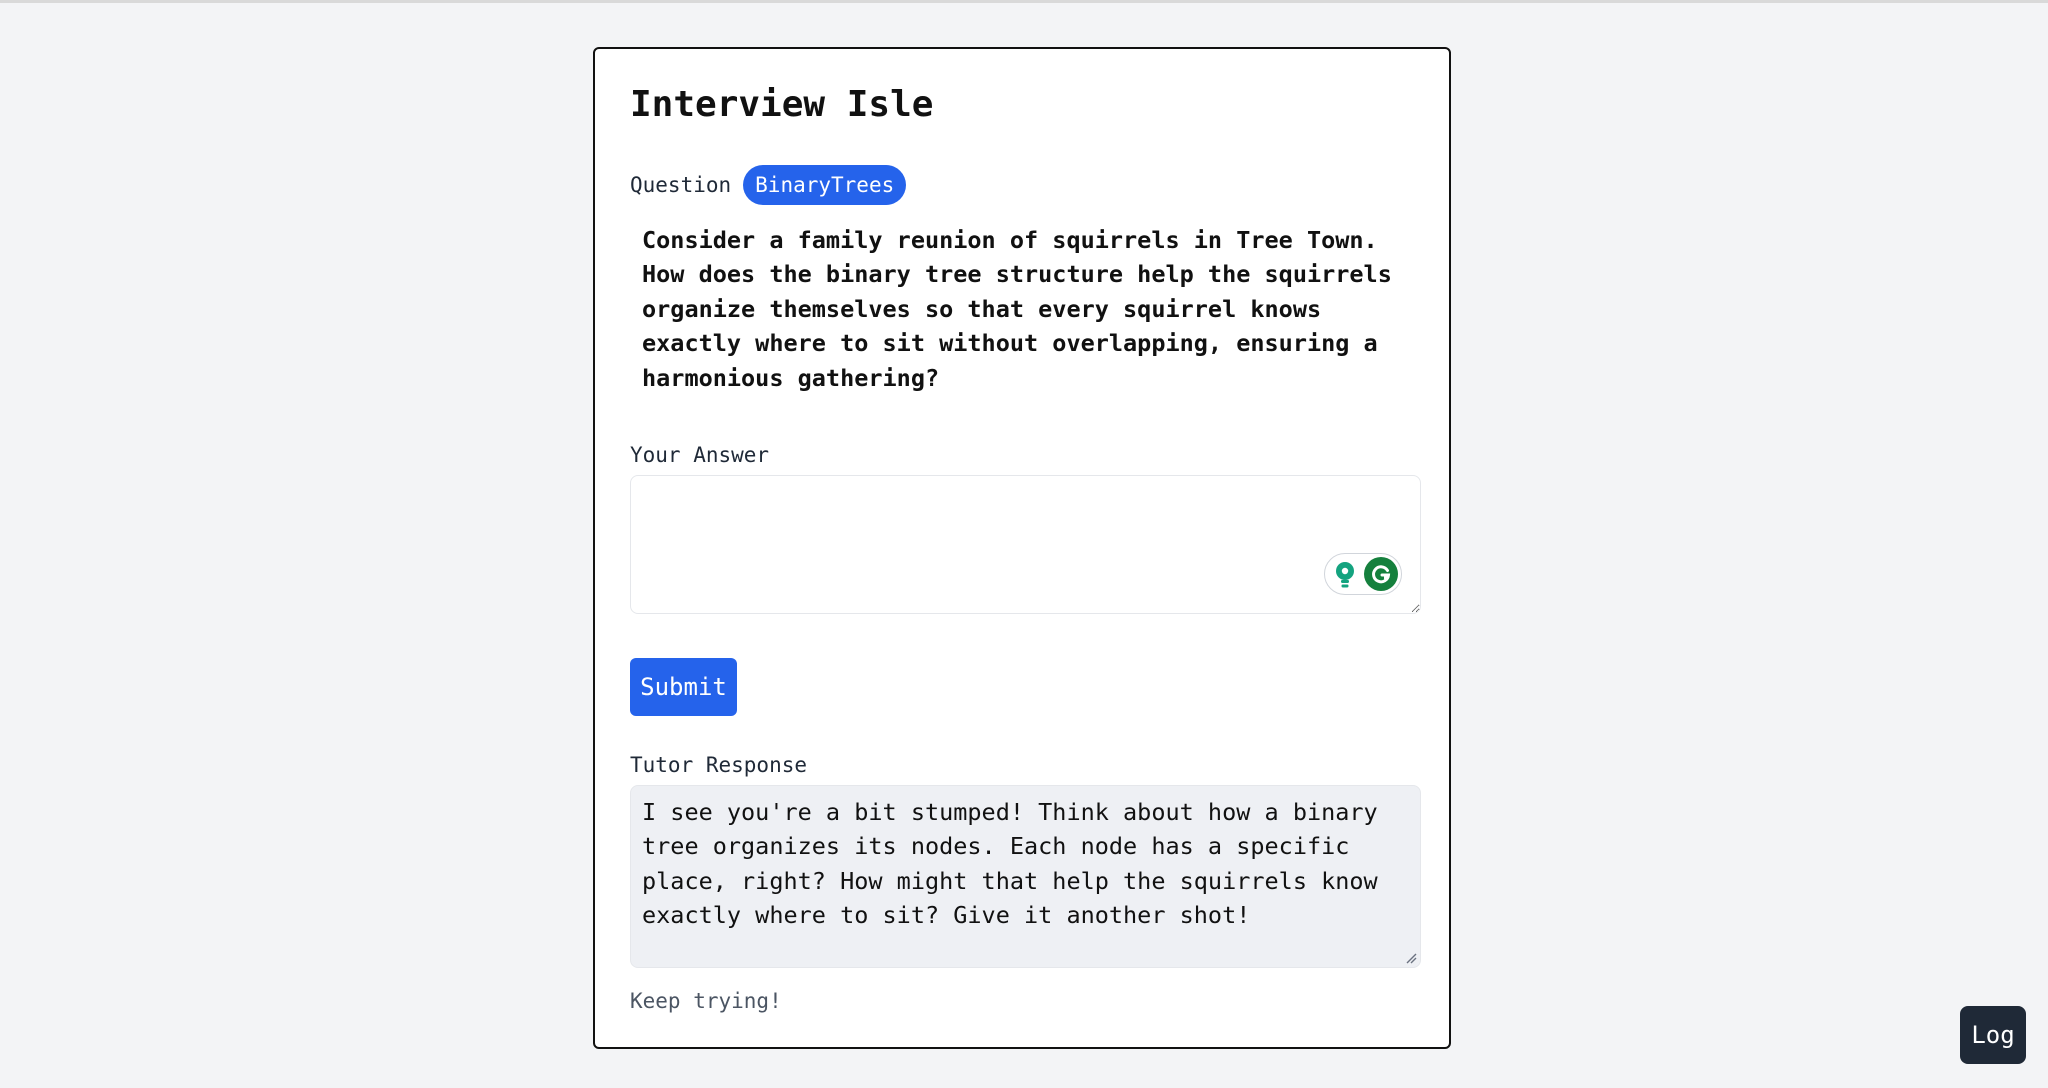 The image size is (2048, 1088). Describe the element at coordinates (1025, 544) in the screenshot. I see `answer-textarea` at that location.